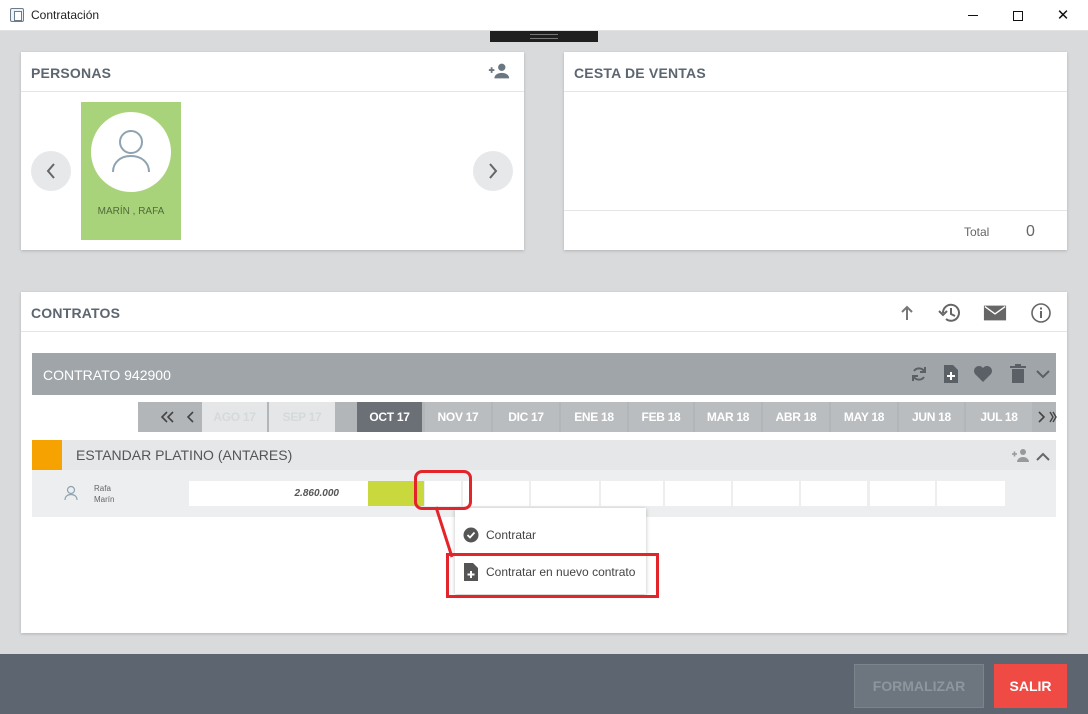 The height and width of the screenshot is (714, 1088). Describe the element at coordinates (544, 331) in the screenshot. I see `contratos-divider` at that location.